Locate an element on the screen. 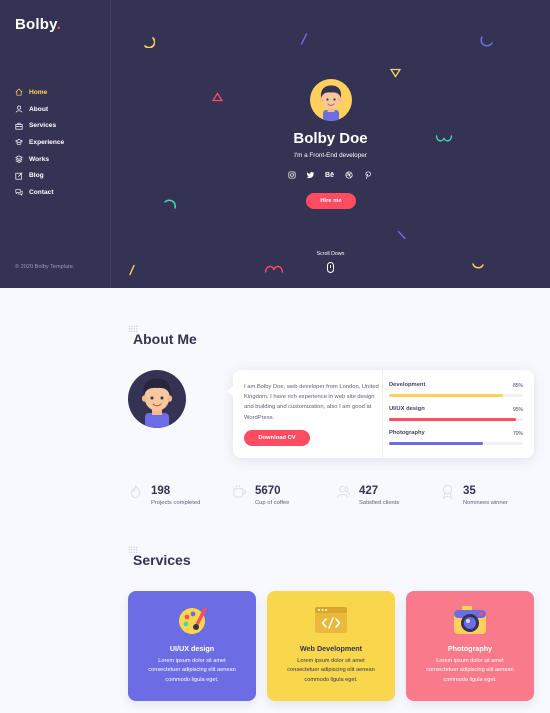 The height and width of the screenshot is (713, 550). nav-label: About is located at coordinates (39, 109).